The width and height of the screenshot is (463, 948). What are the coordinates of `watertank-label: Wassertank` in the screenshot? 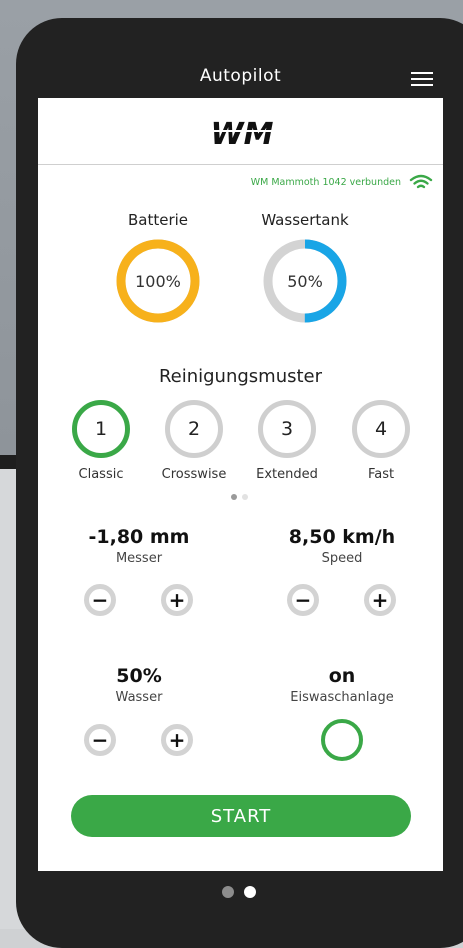 It's located at (305, 220).